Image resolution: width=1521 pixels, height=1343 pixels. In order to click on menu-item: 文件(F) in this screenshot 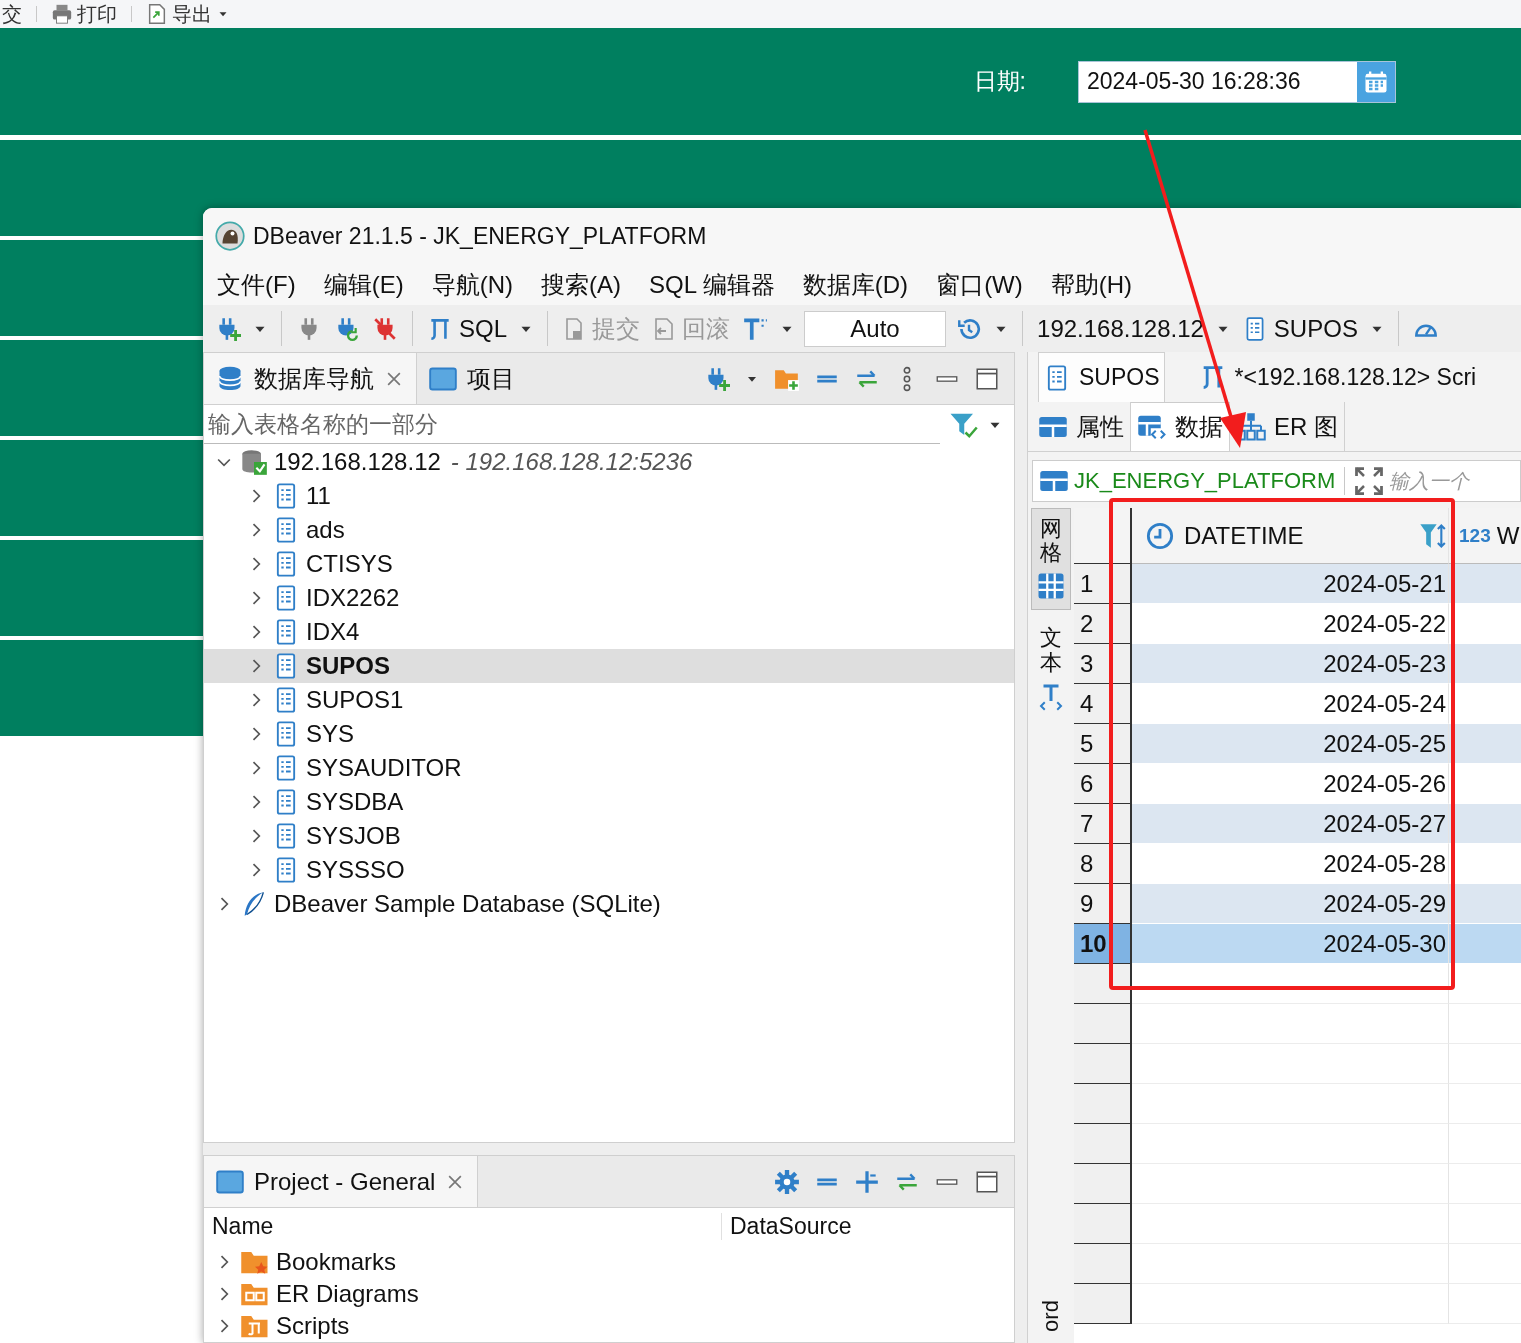, I will do `click(256, 284)`.